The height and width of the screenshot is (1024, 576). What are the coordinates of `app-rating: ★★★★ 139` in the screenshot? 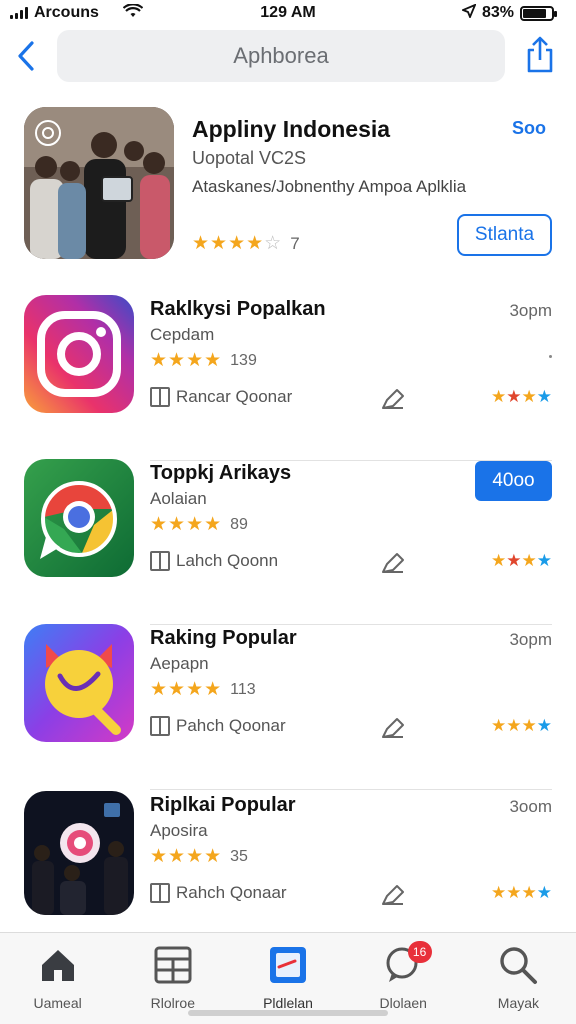 It's located at (203, 360).